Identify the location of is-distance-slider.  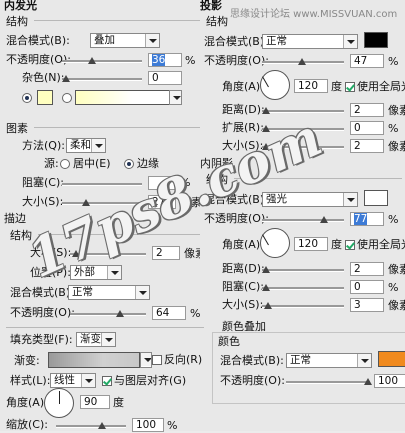
(303, 270).